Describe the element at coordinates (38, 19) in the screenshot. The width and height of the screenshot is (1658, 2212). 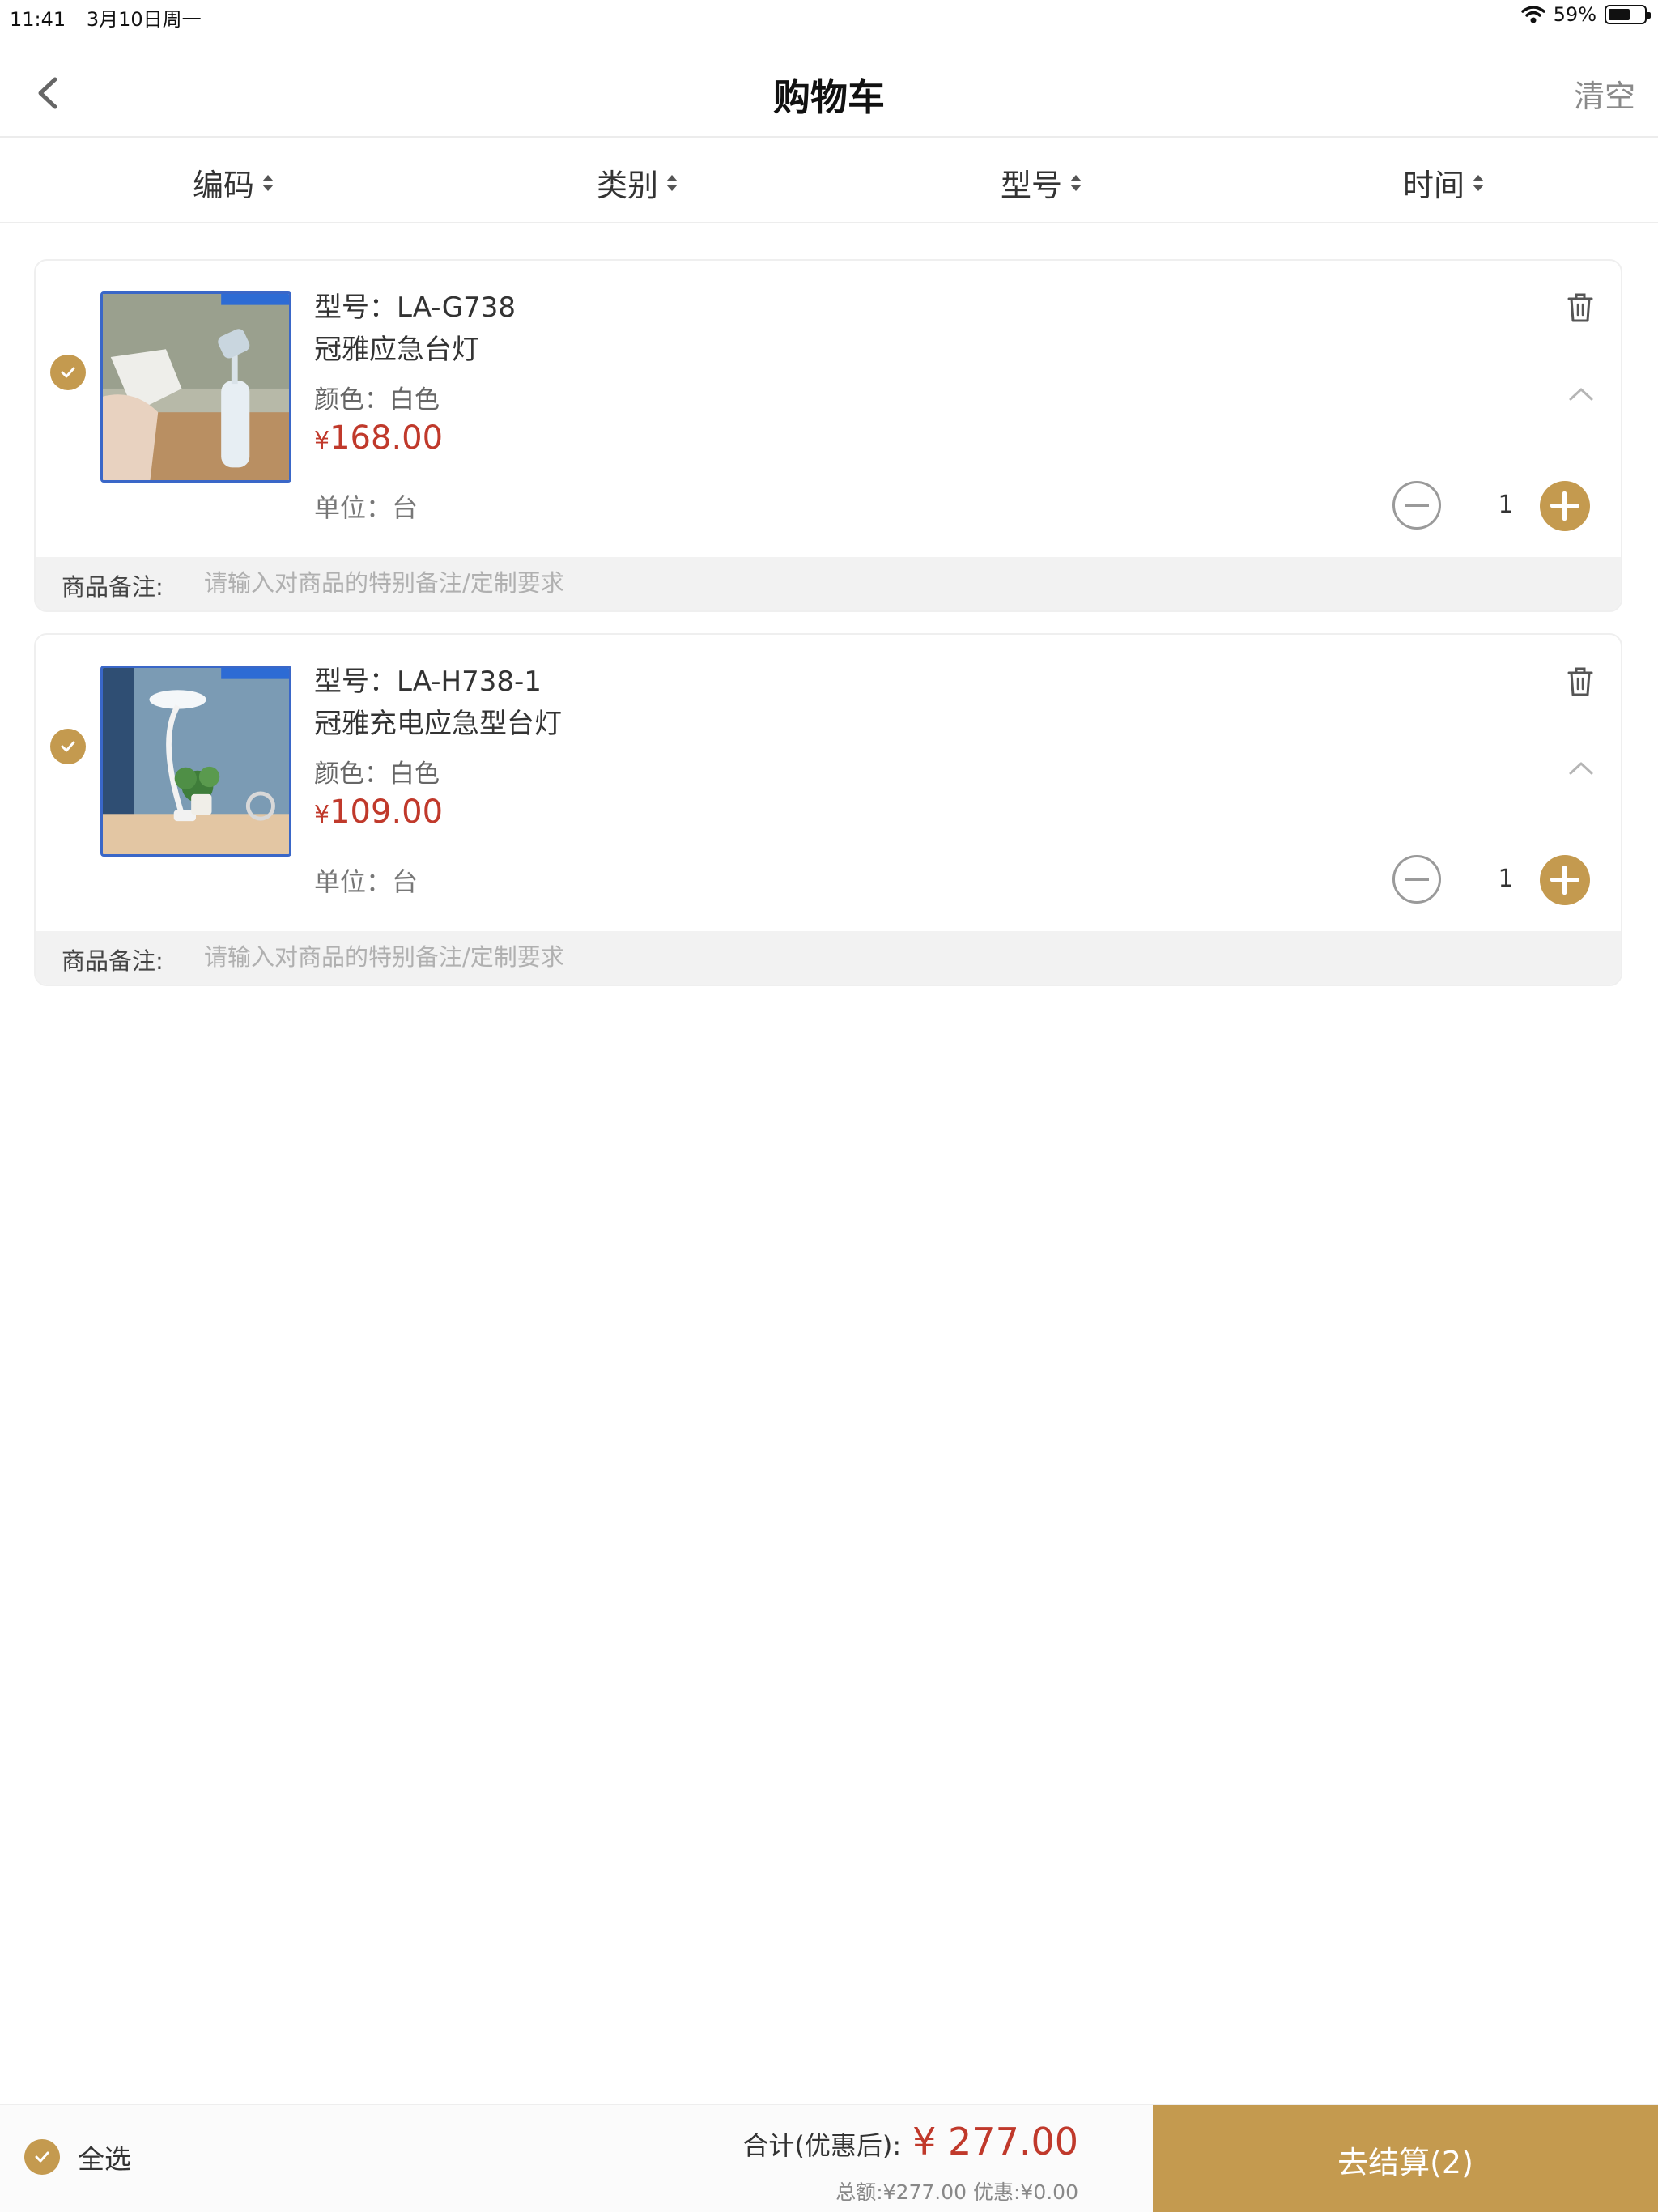
I see `status-time: 11:41` at that location.